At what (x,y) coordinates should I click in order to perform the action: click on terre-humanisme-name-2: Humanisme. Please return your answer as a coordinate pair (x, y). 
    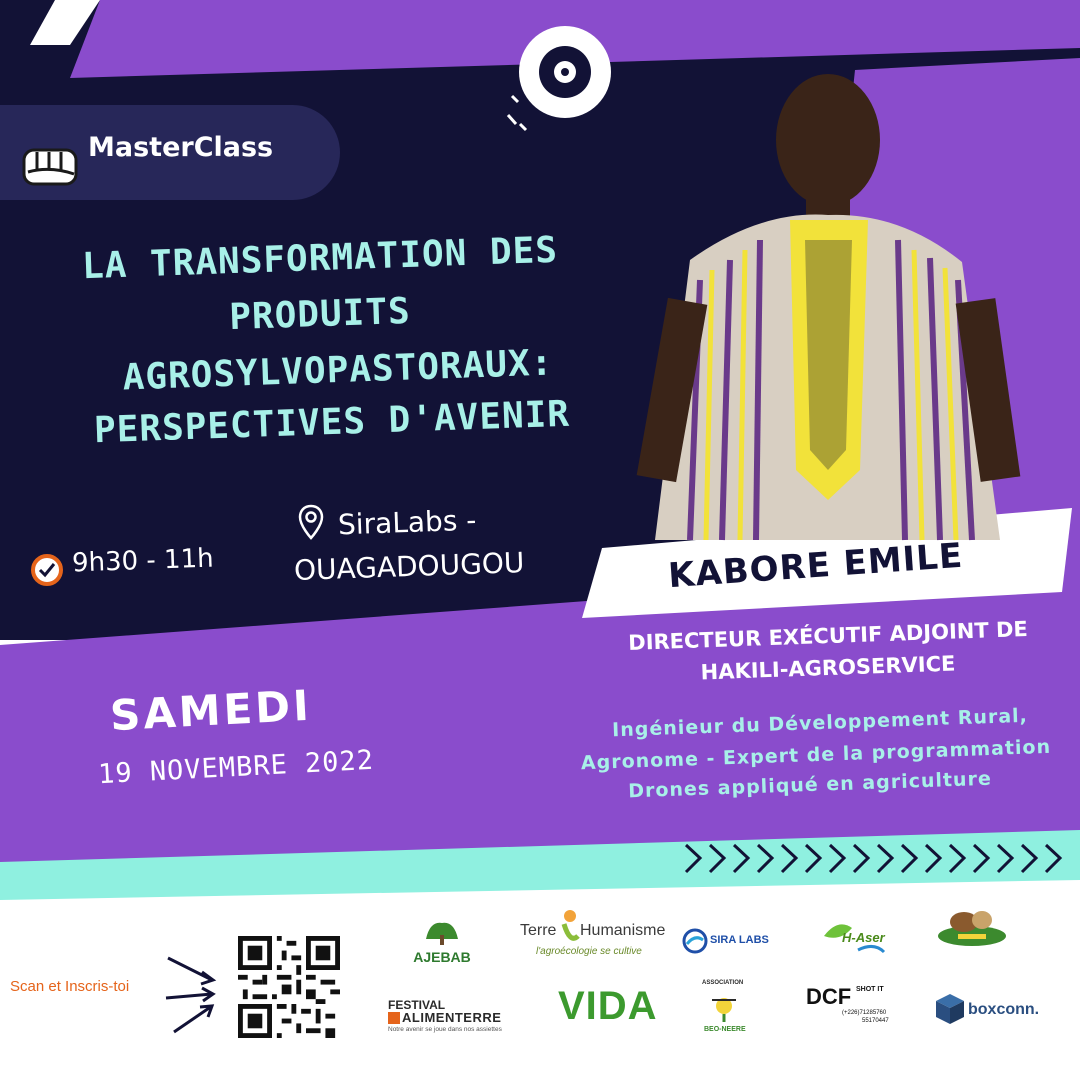
    Looking at the image, I should click on (623, 930).